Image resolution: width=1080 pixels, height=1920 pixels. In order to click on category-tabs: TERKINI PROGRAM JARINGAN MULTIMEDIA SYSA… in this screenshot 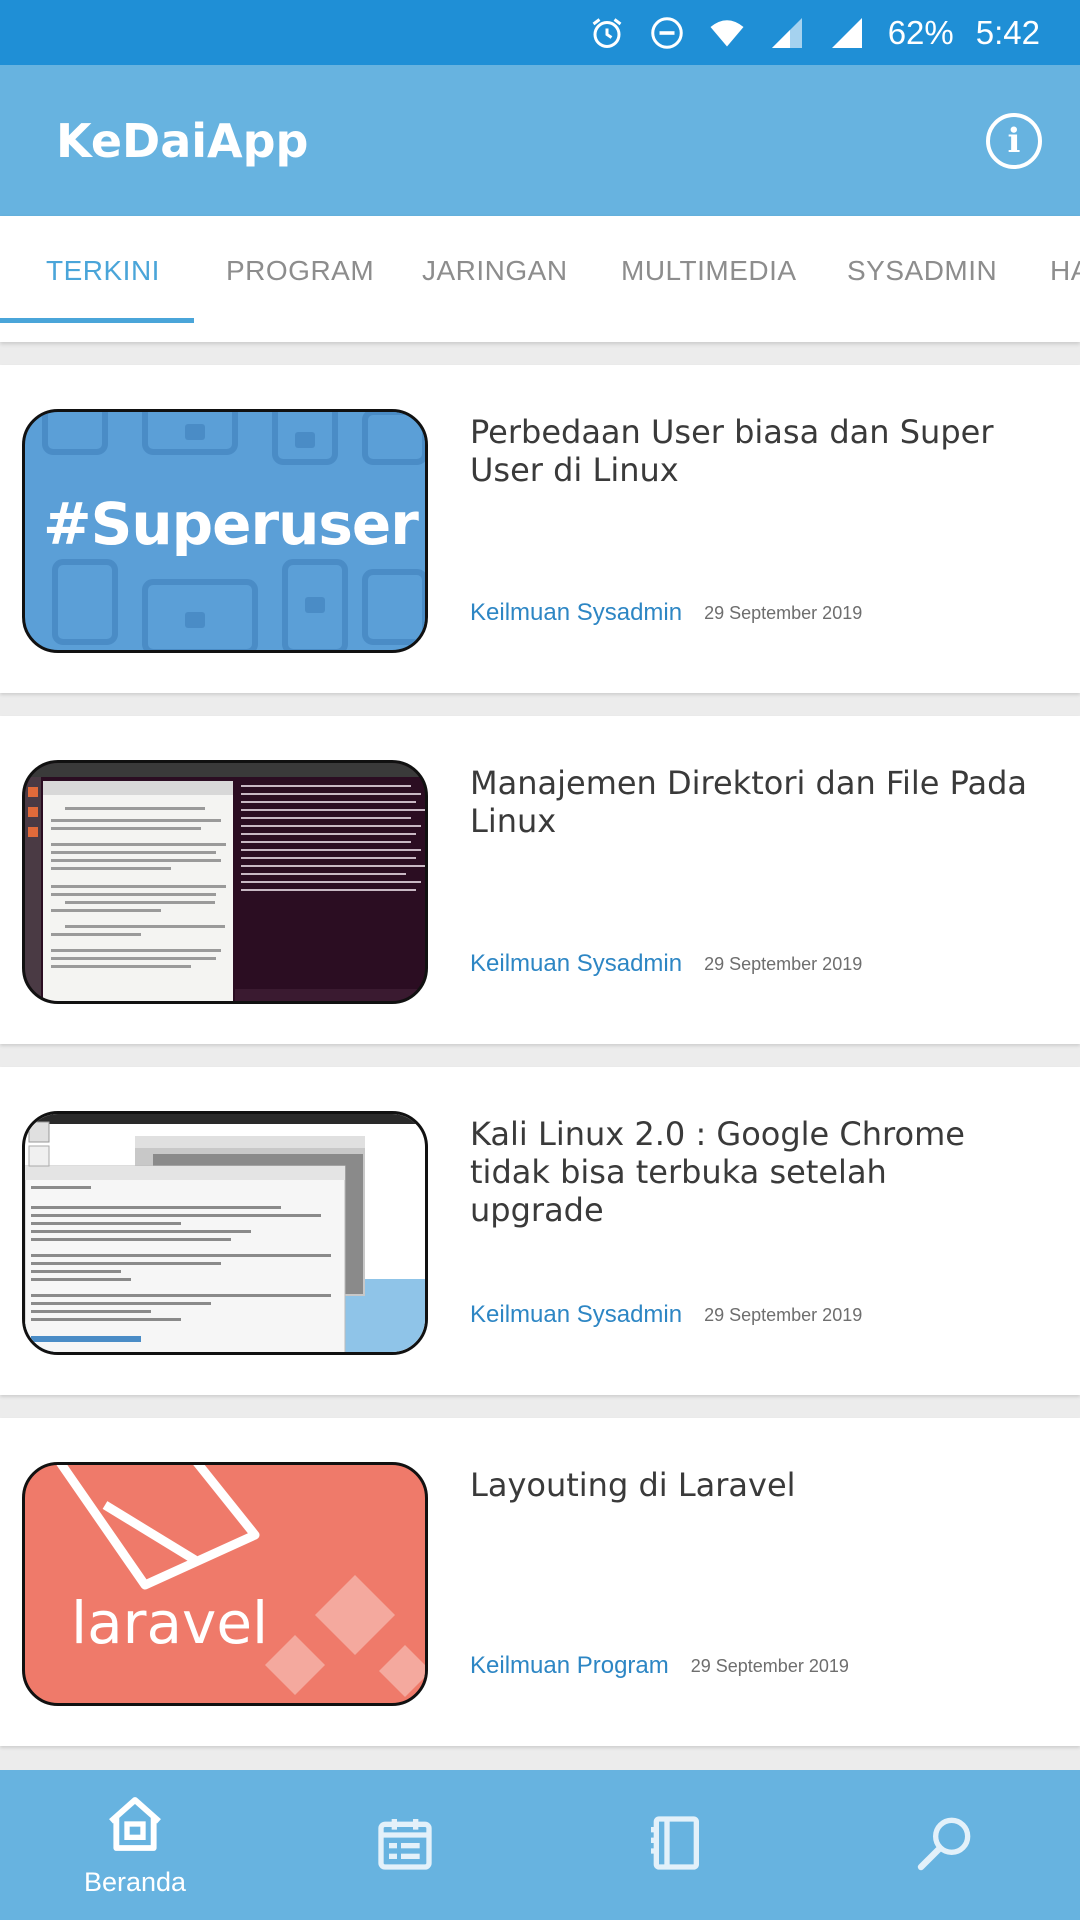, I will do `click(540, 279)`.